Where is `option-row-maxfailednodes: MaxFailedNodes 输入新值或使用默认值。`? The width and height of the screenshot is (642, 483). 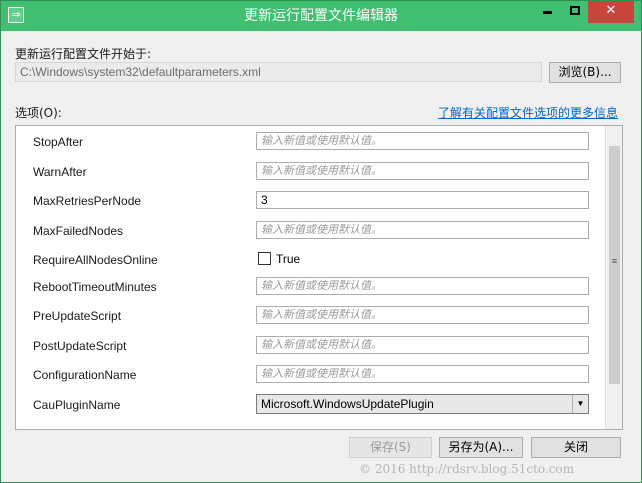 option-row-maxfailednodes: MaxFailedNodes 输入新值或使用默认值。 is located at coordinates (310, 231).